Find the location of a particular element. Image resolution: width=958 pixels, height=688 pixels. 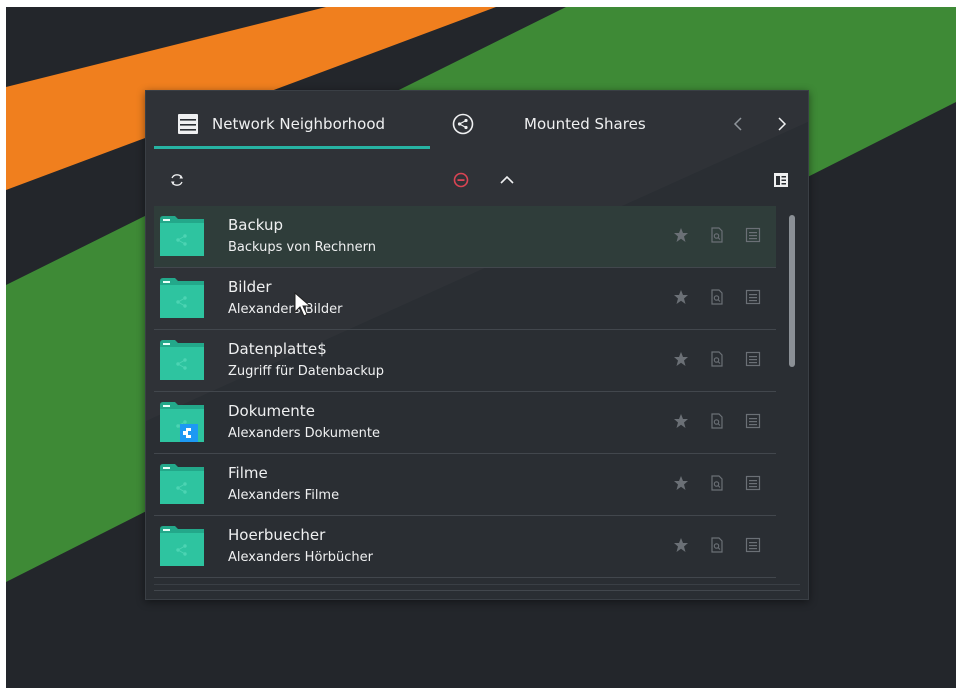

share-description: Zugriff für Datenbackup is located at coordinates (306, 371).